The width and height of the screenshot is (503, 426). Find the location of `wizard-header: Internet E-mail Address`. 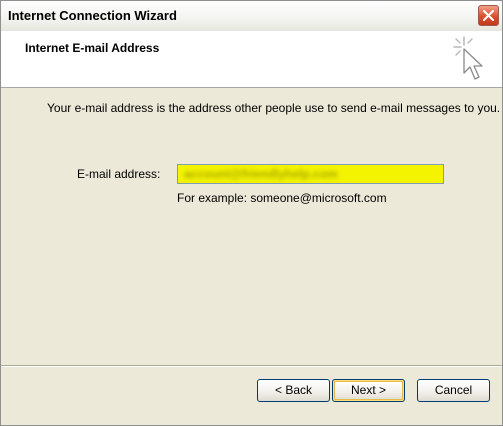

wizard-header: Internet E-mail Address is located at coordinates (251, 59).